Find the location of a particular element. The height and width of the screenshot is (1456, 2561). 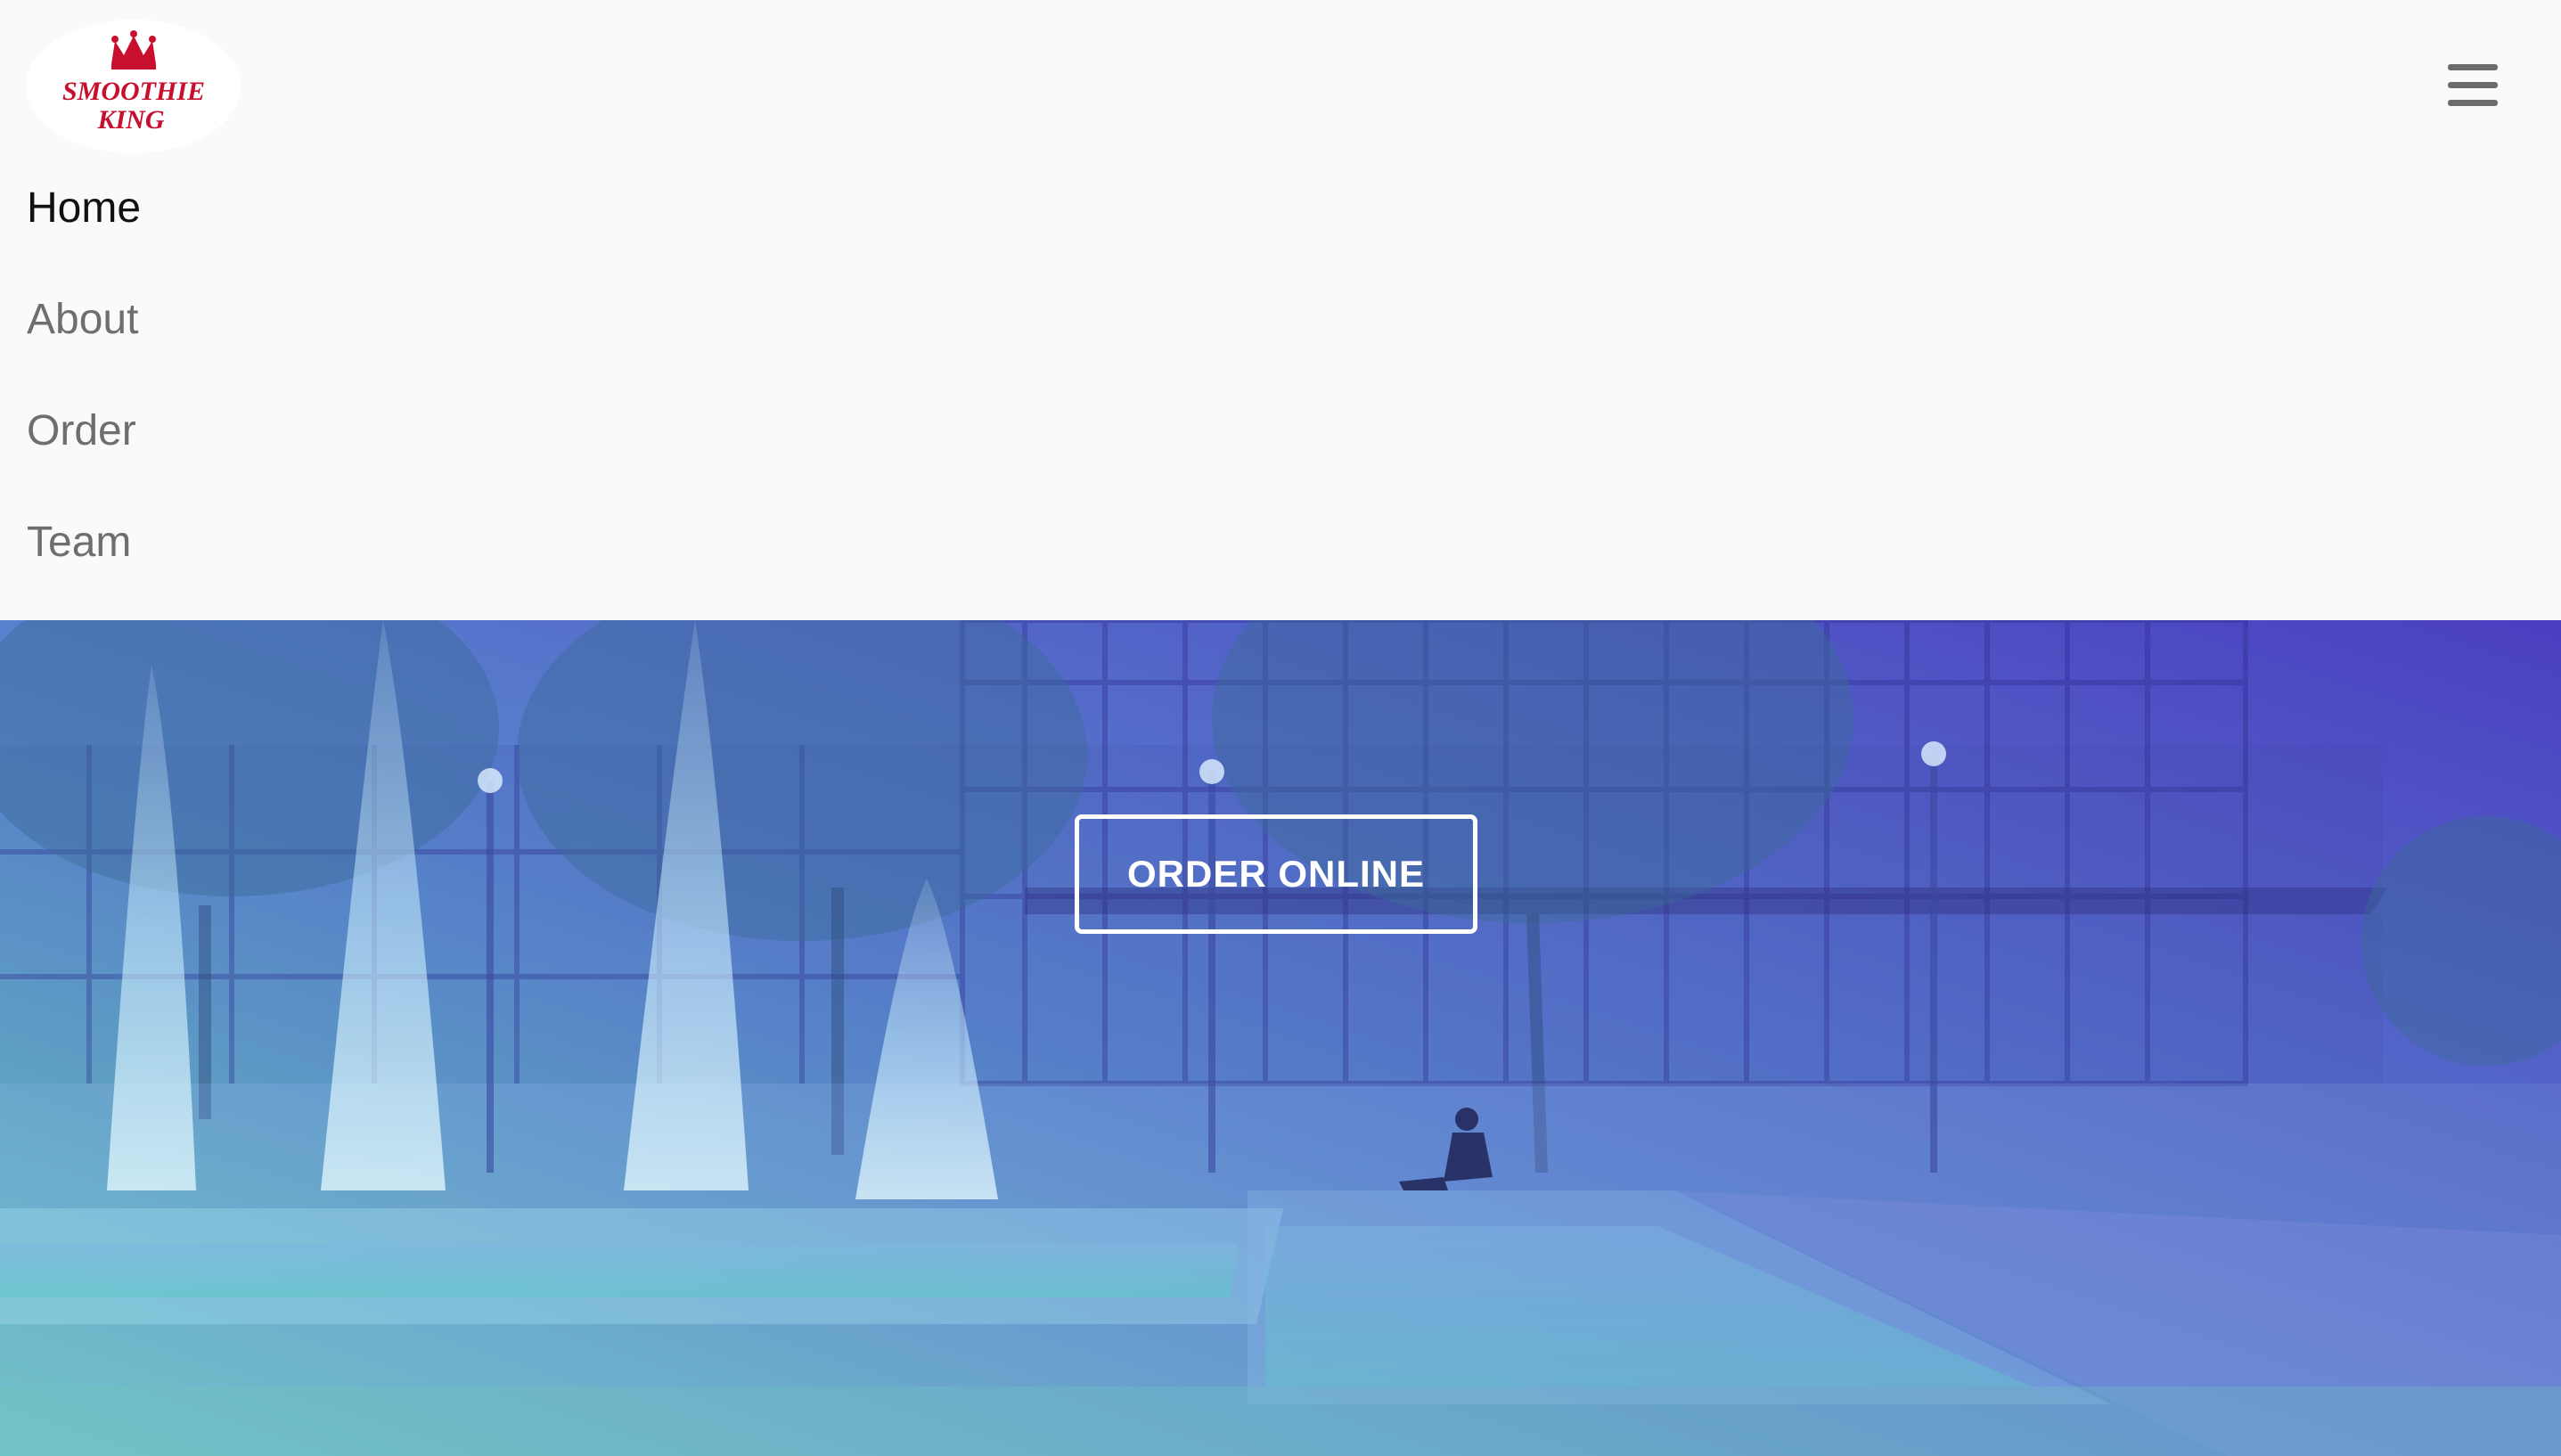

crown-icon: SMOOTHIE KING is located at coordinates (133, 82).